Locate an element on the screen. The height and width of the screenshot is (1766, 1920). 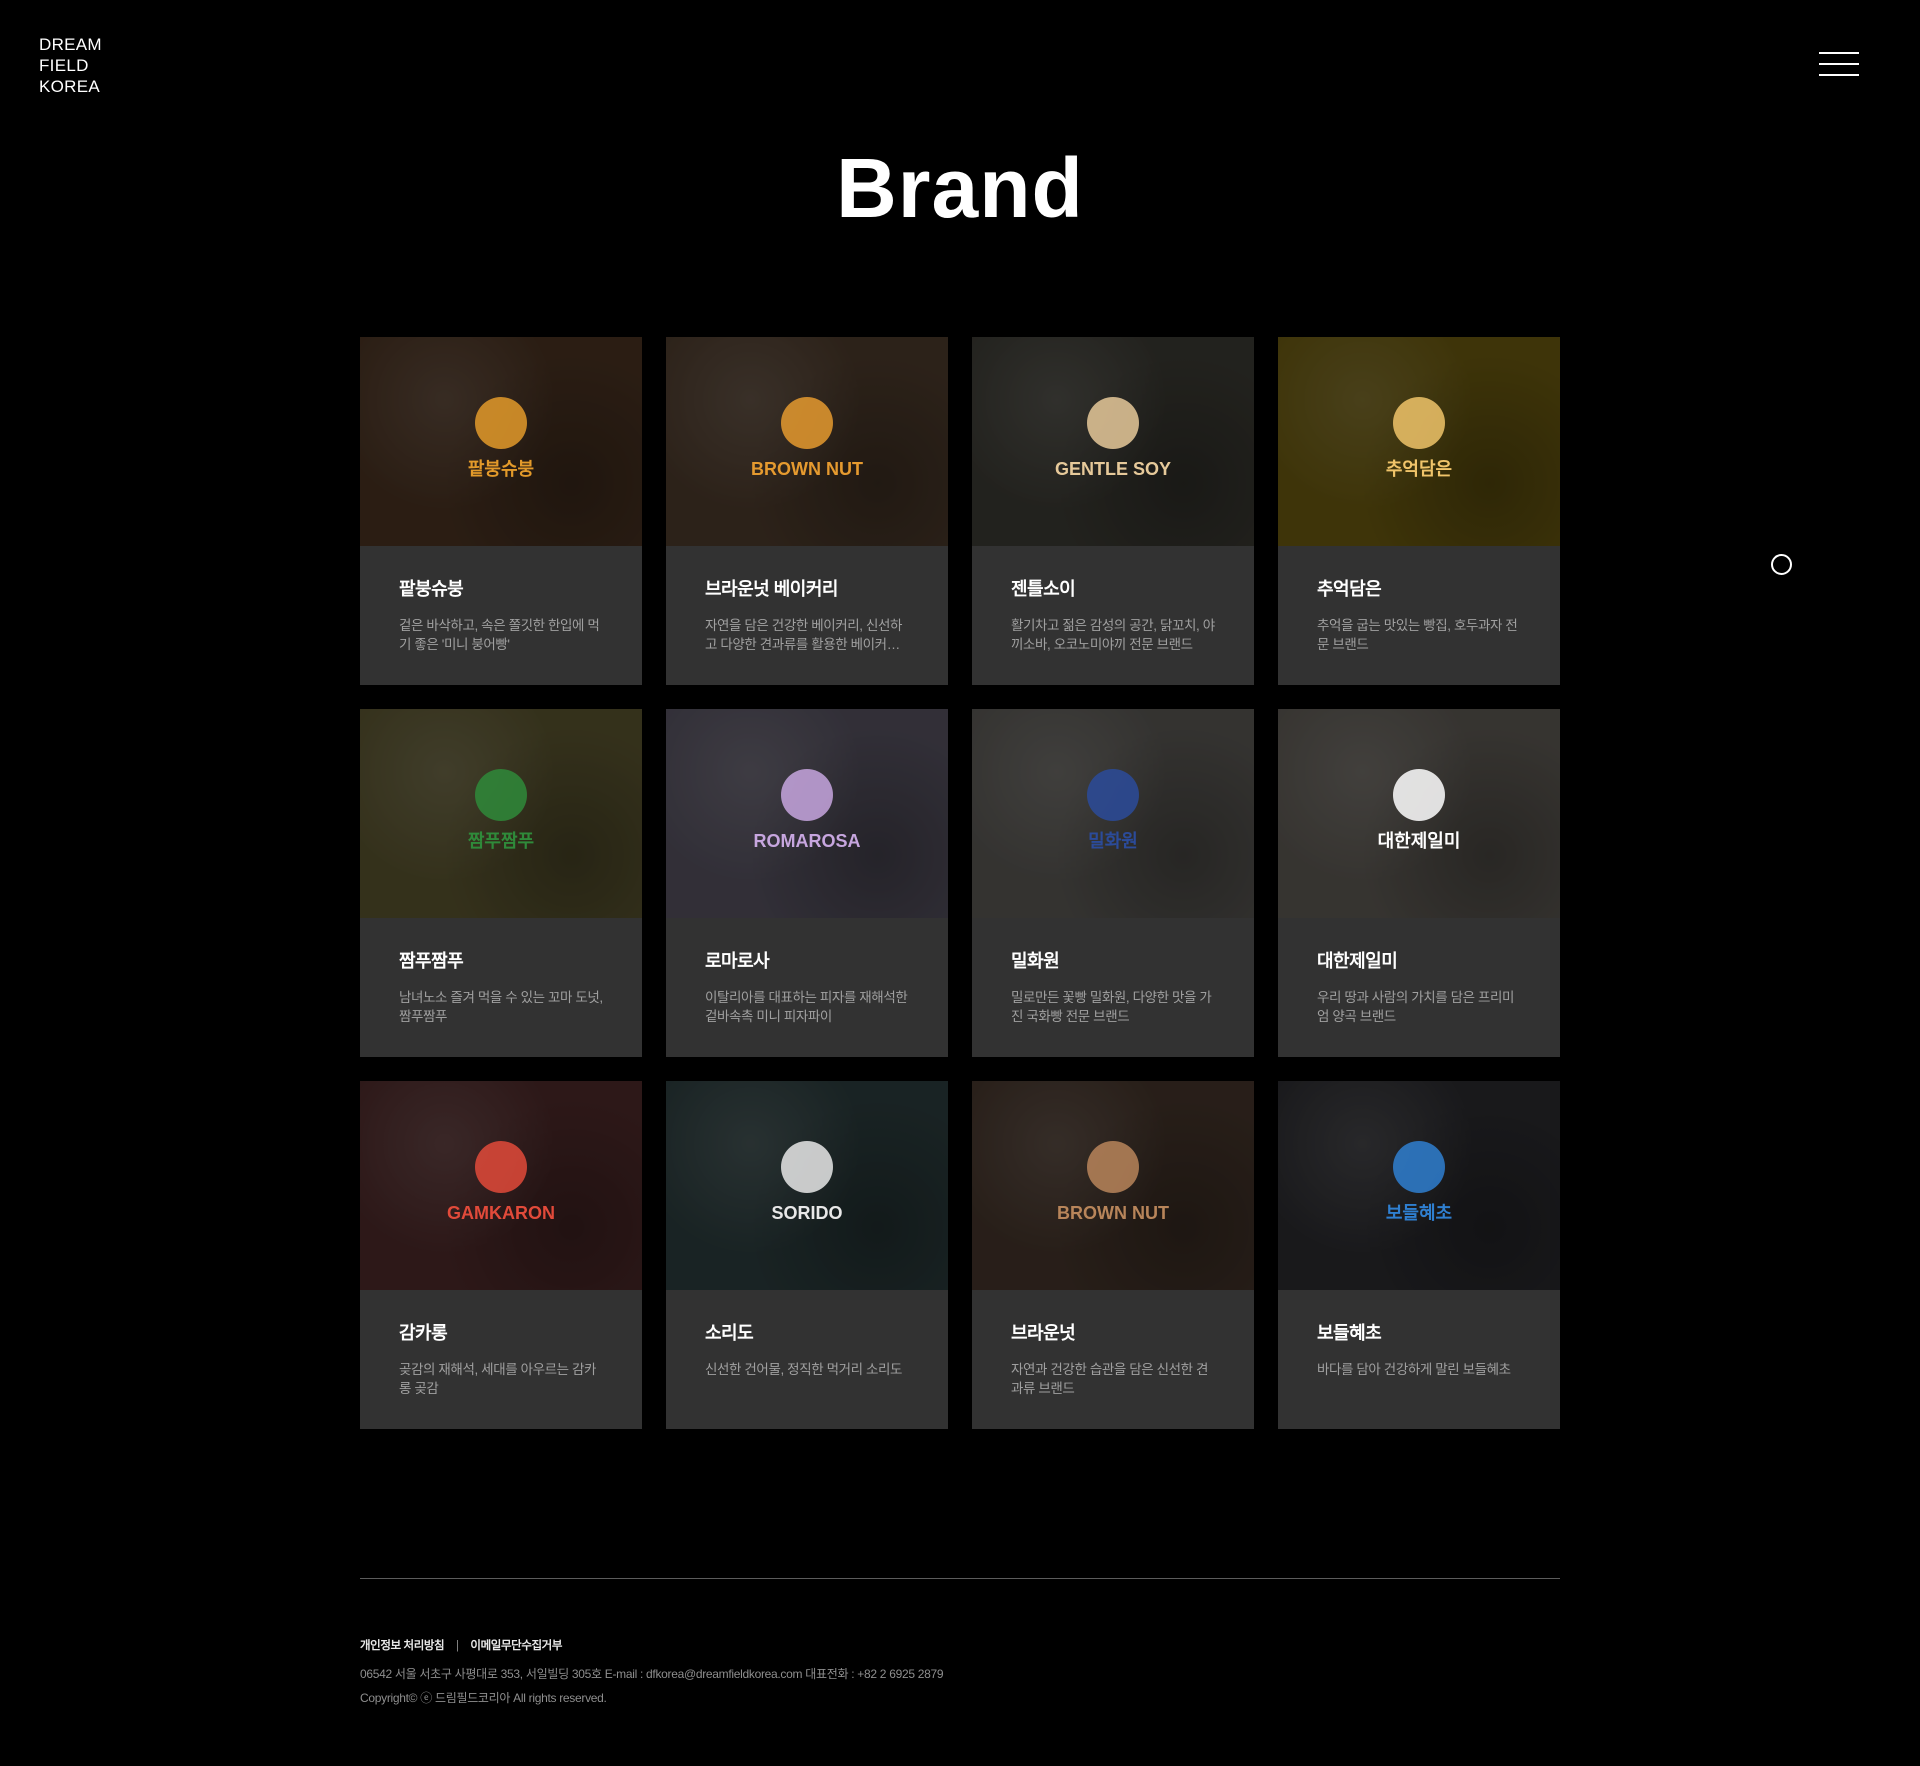
brand-description: 추억을 굽는 맛있는 빵집, 호두과자 전문 브랜드 is located at coordinates (1417, 635).